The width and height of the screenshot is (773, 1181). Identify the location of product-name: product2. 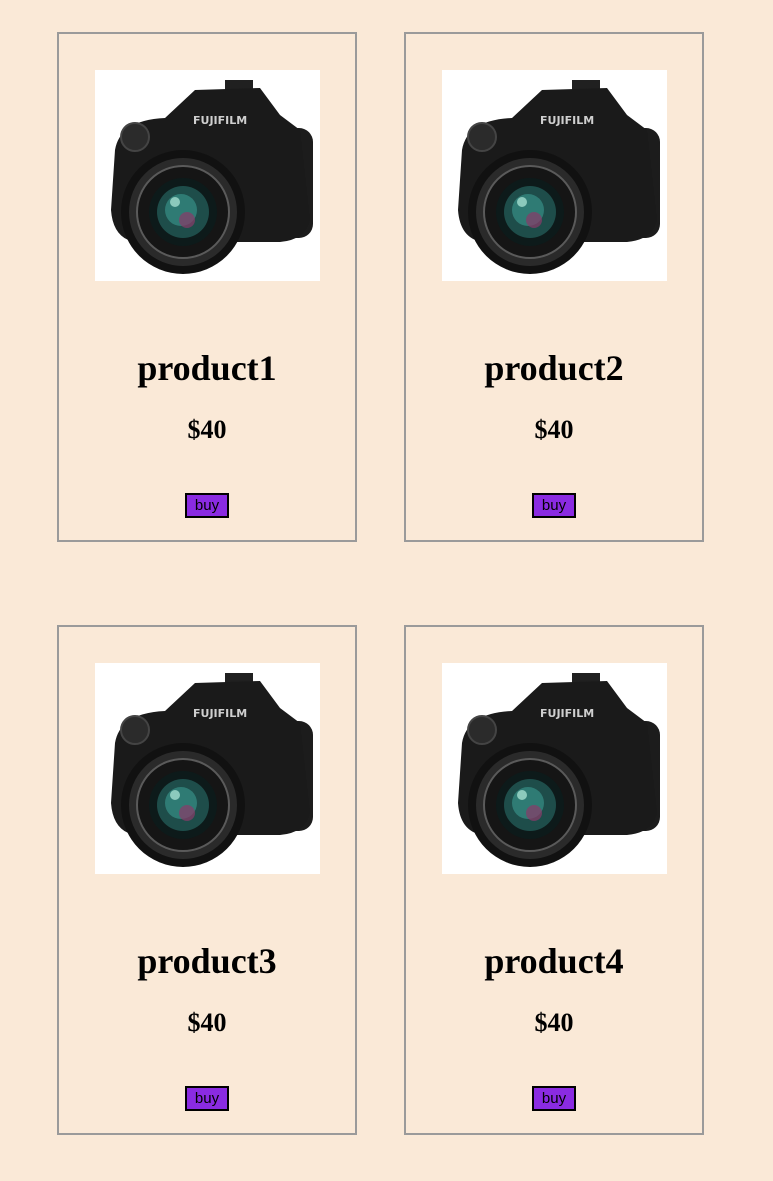
(554, 368).